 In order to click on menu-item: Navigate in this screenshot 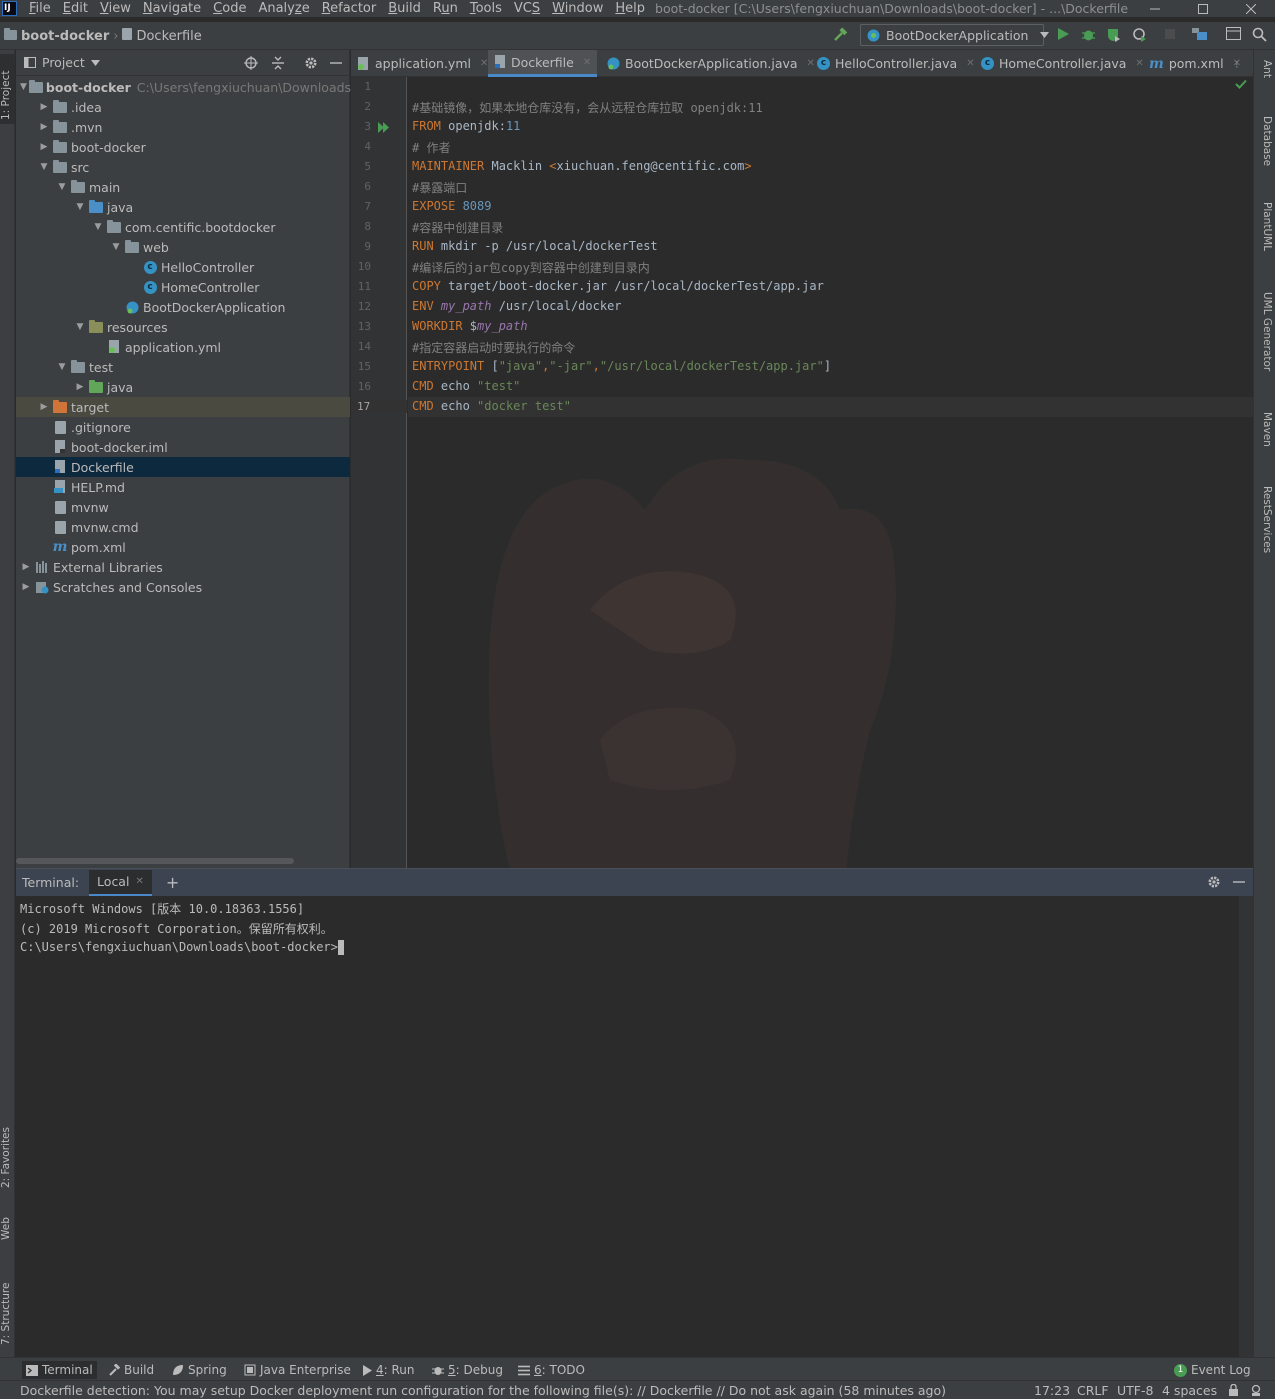, I will do `click(172, 8)`.